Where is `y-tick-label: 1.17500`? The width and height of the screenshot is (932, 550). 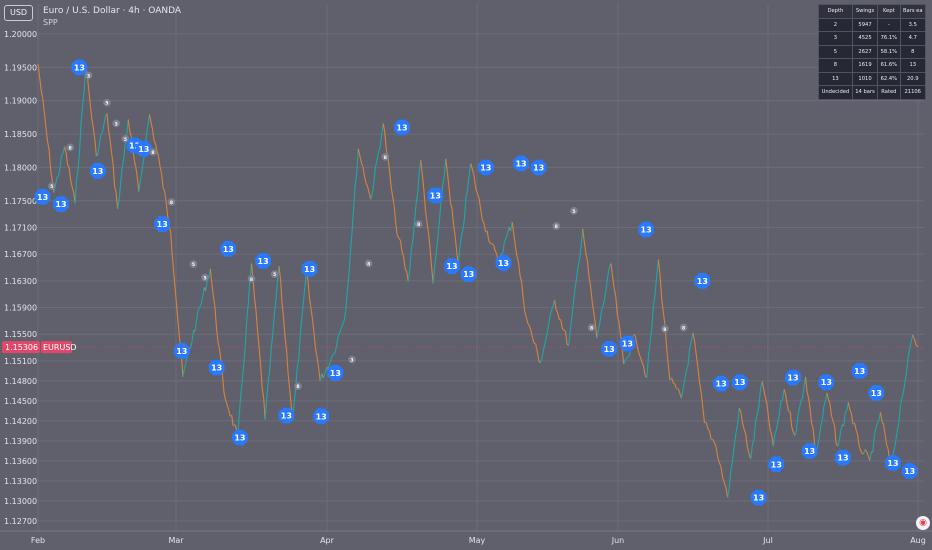
y-tick-label: 1.17500 is located at coordinates (20, 201).